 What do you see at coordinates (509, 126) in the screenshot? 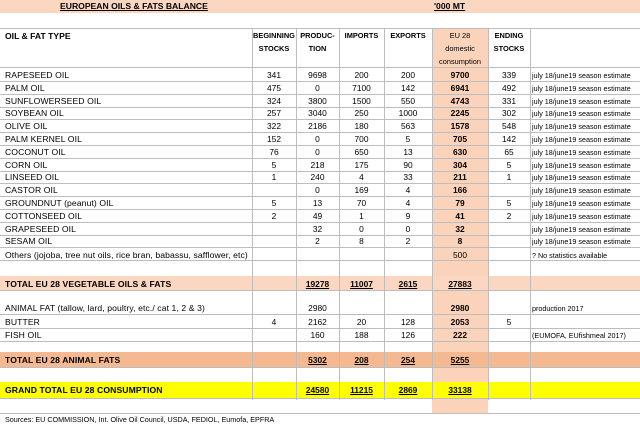
I see `cell-end: 548` at bounding box center [509, 126].